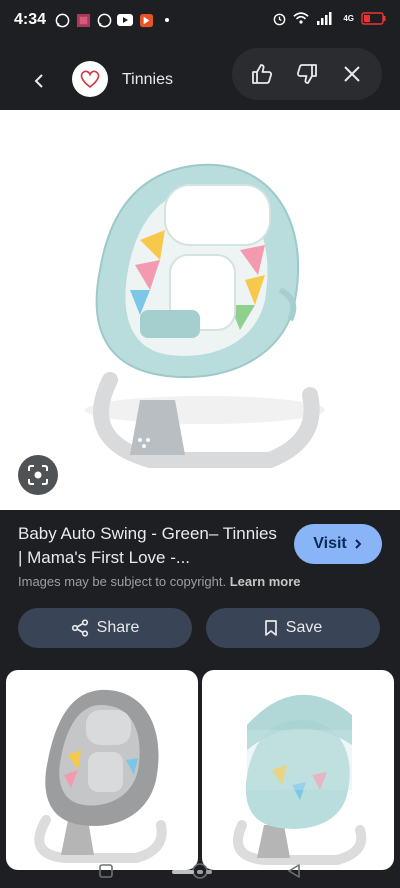 The image size is (400, 888). What do you see at coordinates (147, 79) in the screenshot?
I see `site-name: Tinnies` at bounding box center [147, 79].